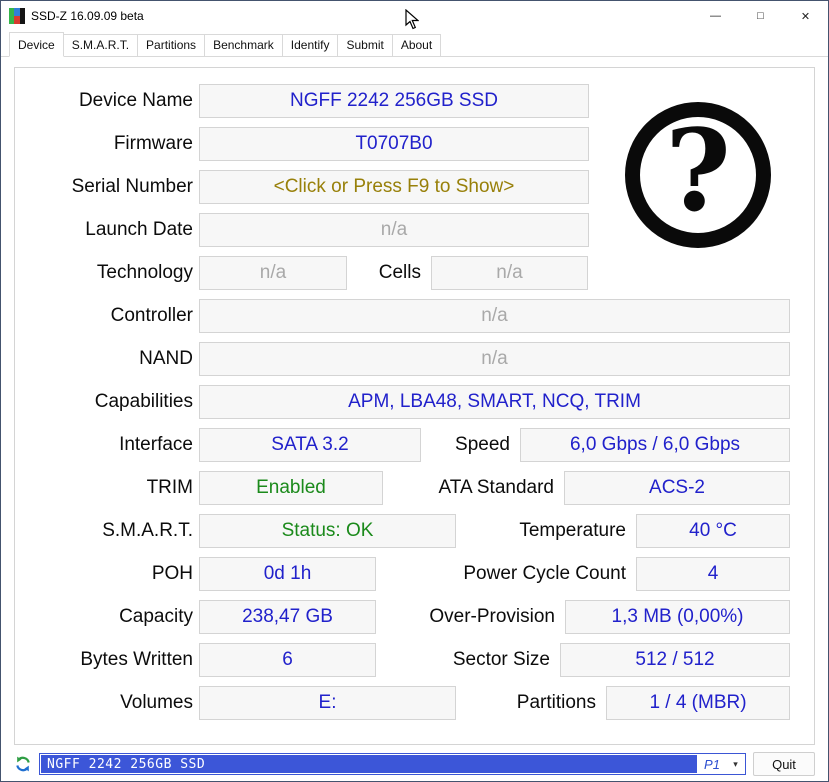  Describe the element at coordinates (147, 530) in the screenshot. I see `smart-label: S.M.A.R.T.` at that location.